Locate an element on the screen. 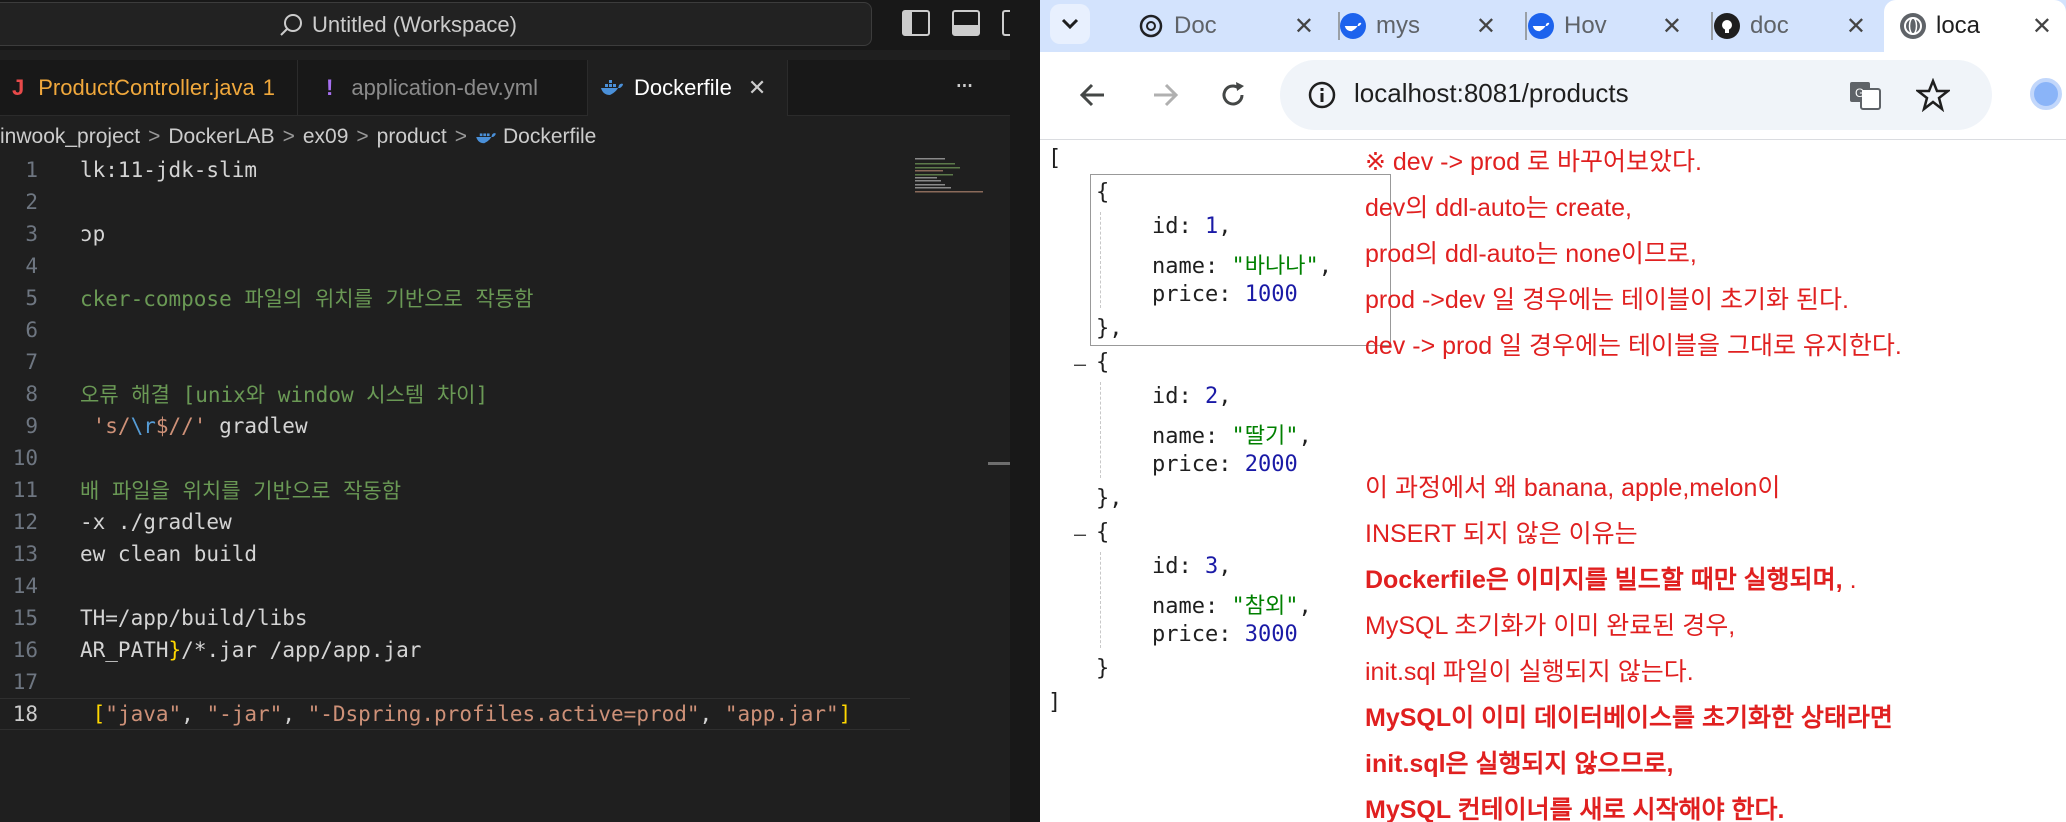 This screenshot has height=822, width=2066. minimap is located at coordinates (950, 176).